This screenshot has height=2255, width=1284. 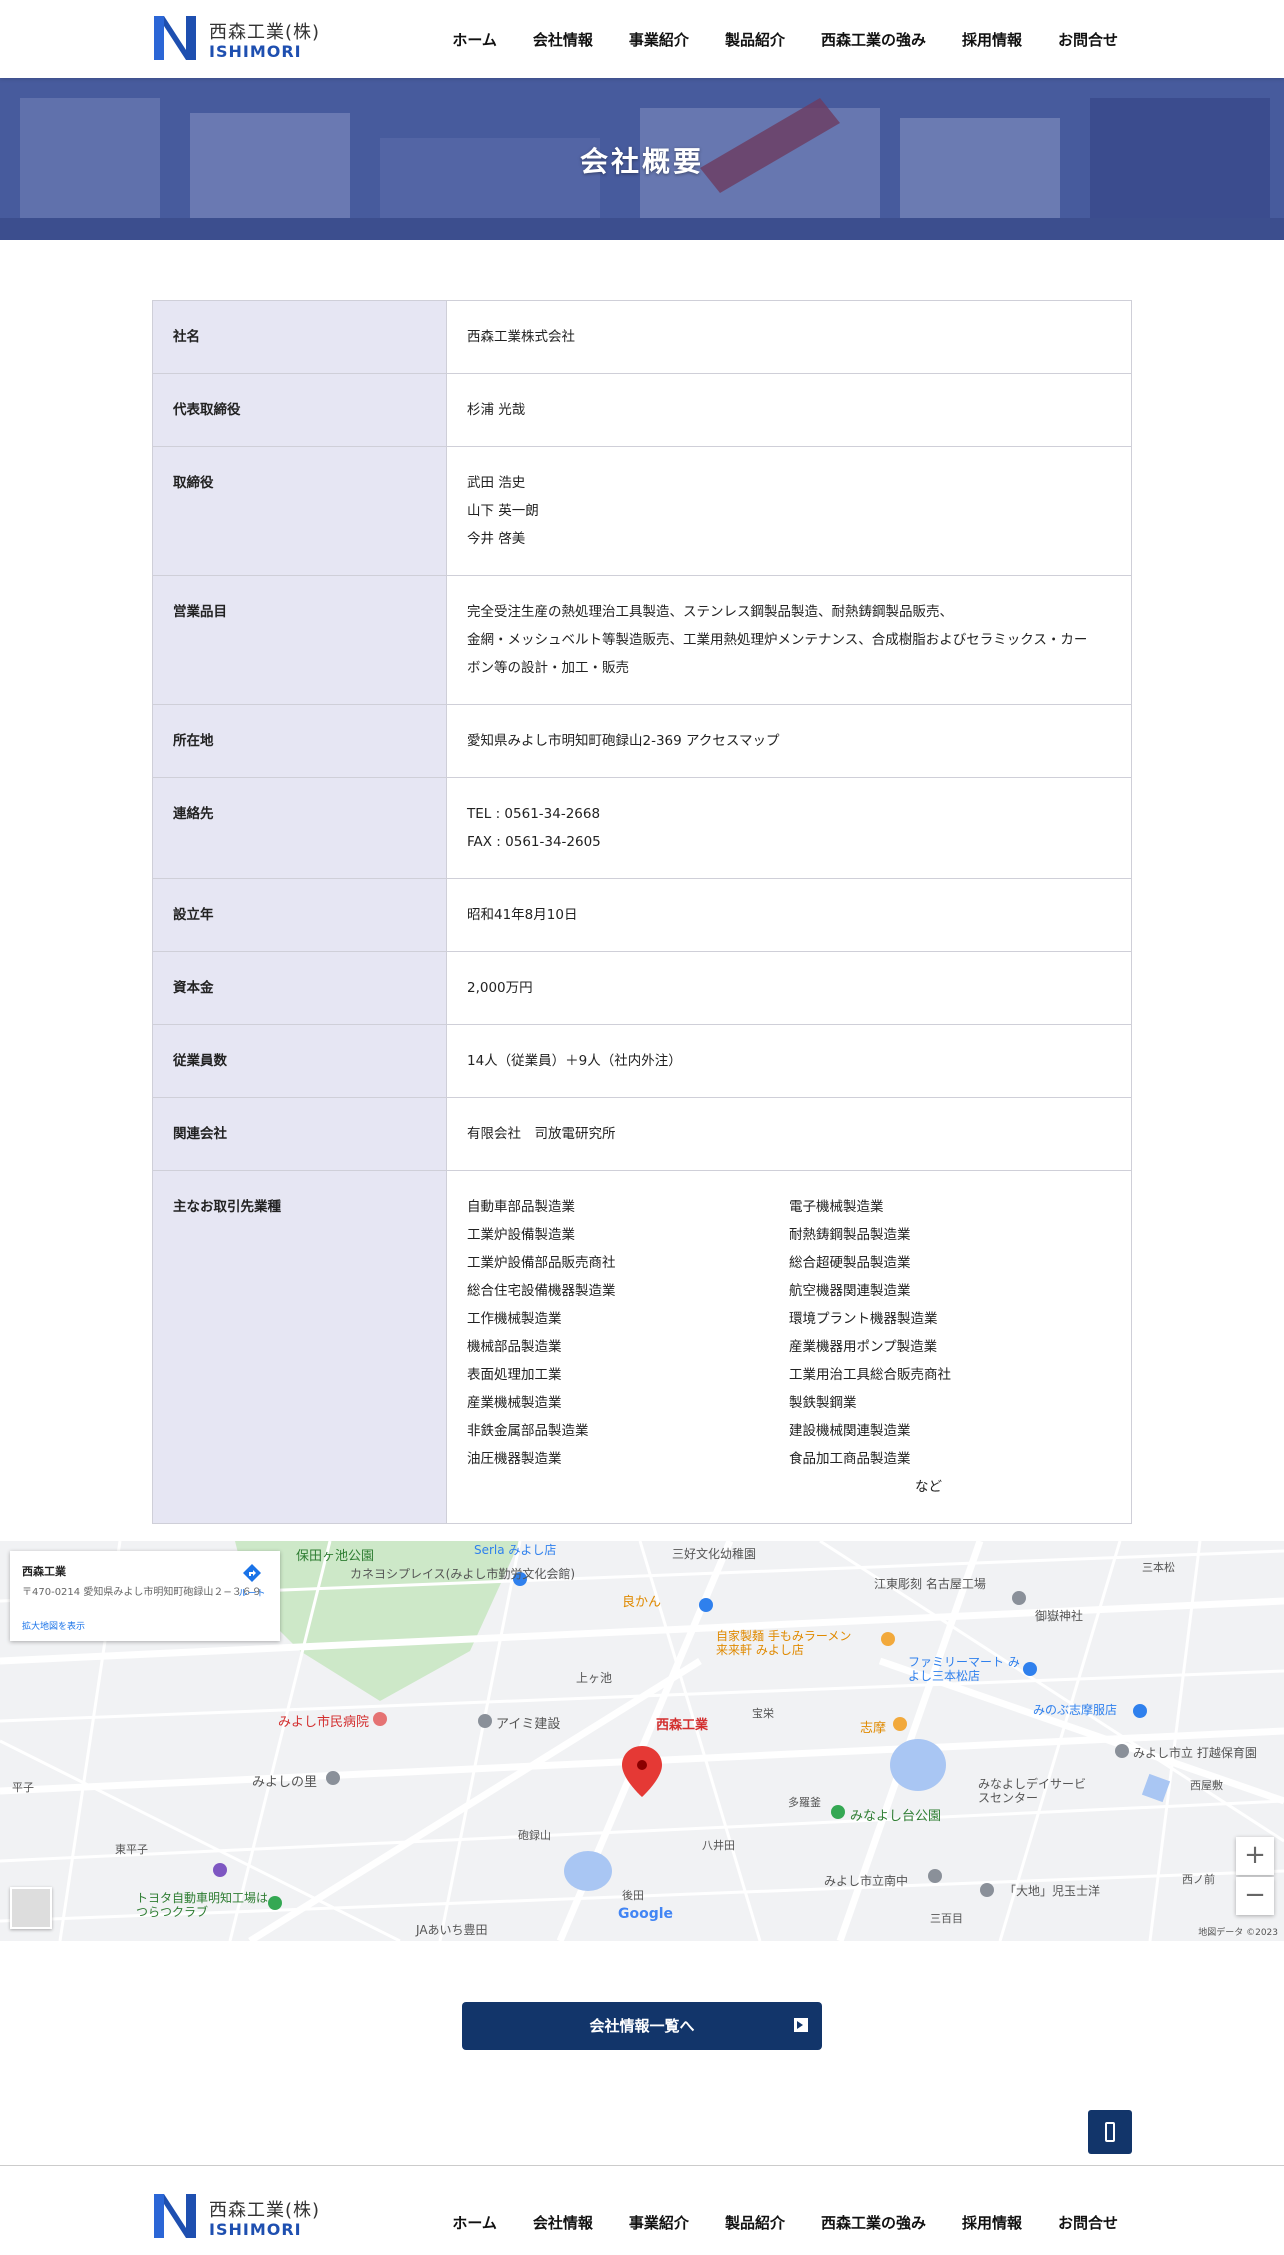 I want to click on map-place-label: 三本松, so click(x=1158, y=1567).